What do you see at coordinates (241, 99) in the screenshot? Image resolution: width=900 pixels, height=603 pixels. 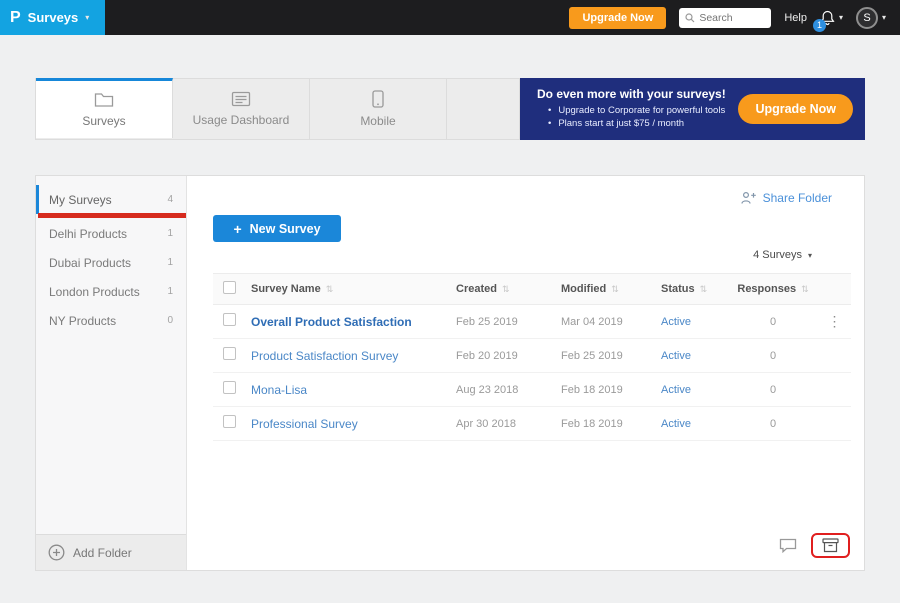 I see `dashboard-icon` at bounding box center [241, 99].